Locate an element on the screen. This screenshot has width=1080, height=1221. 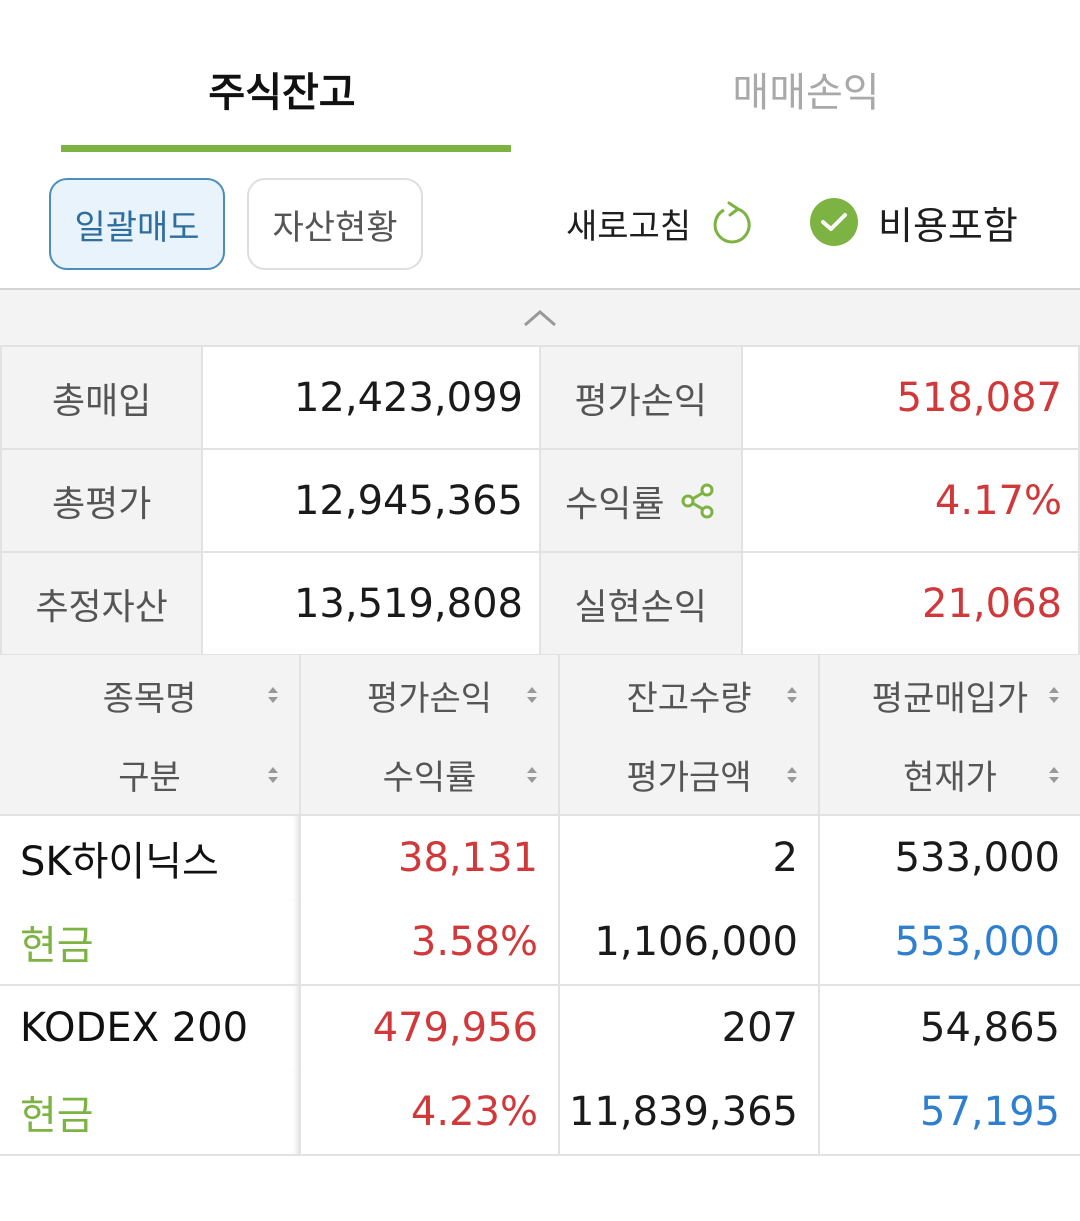
table-row: 현금 4.23% 11,839,365 57,195 is located at coordinates (540, 1113).